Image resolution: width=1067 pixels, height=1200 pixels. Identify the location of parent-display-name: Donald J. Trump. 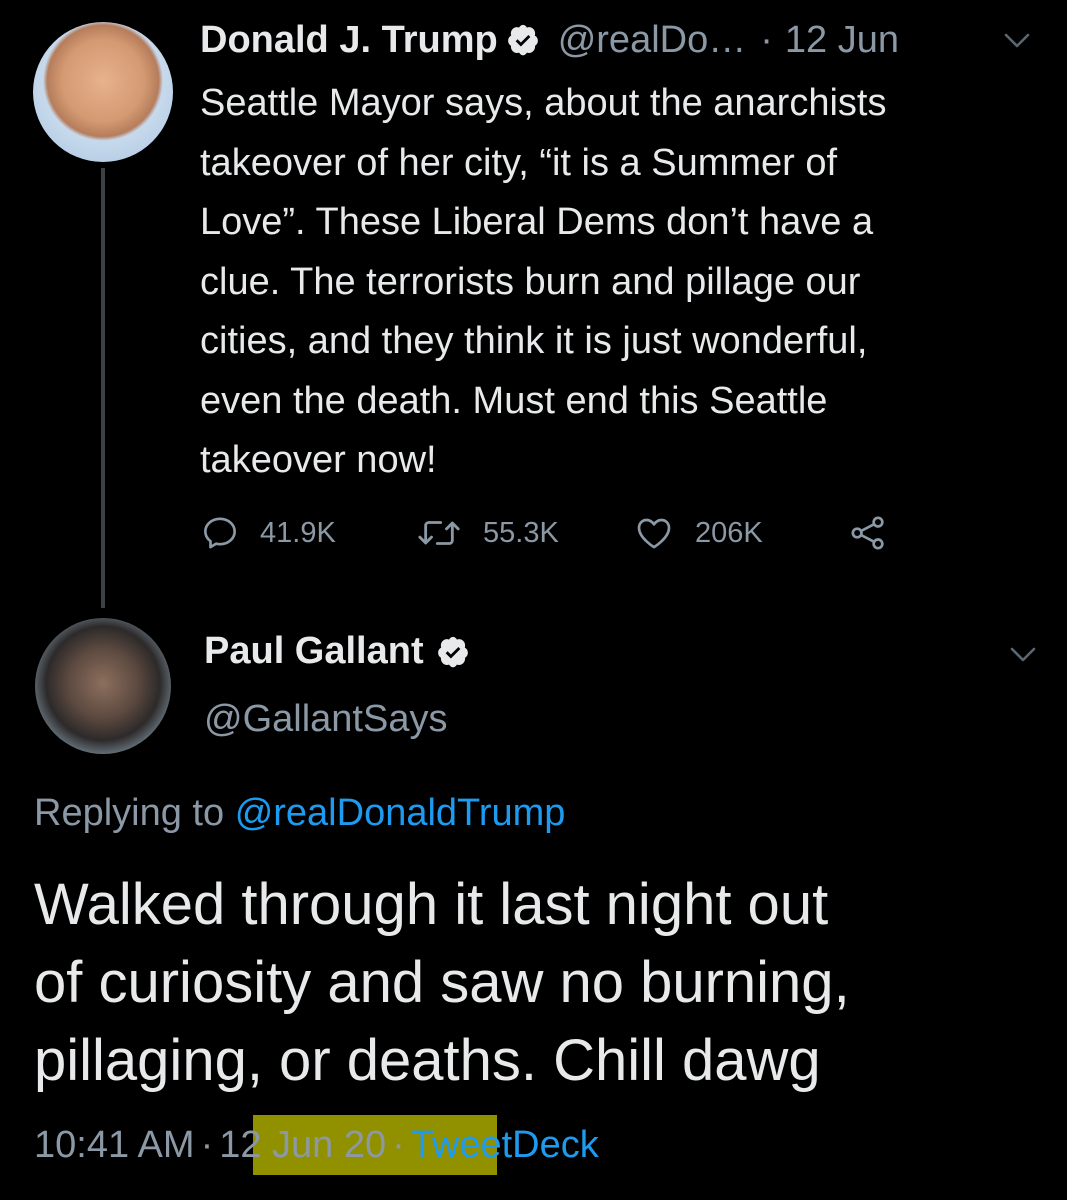
(349, 40).